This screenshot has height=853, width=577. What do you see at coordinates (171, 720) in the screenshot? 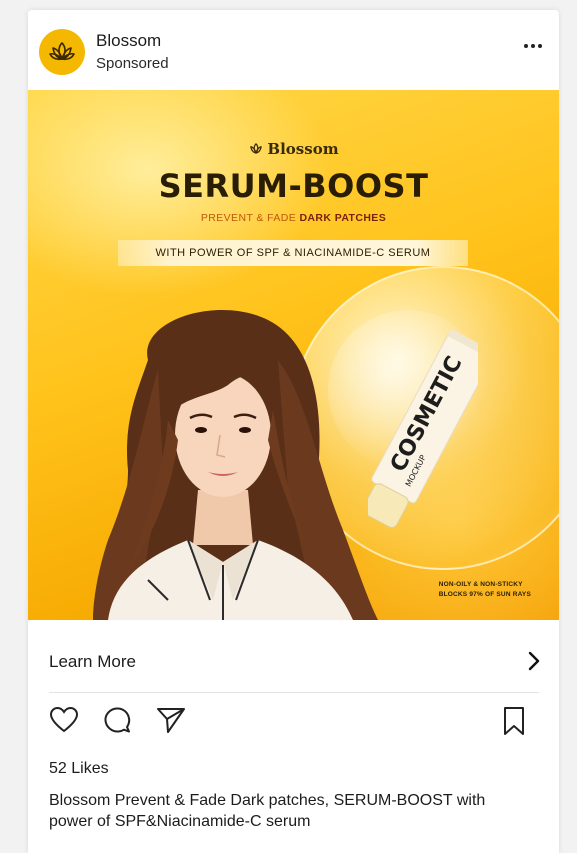
I see `send-icon` at bounding box center [171, 720].